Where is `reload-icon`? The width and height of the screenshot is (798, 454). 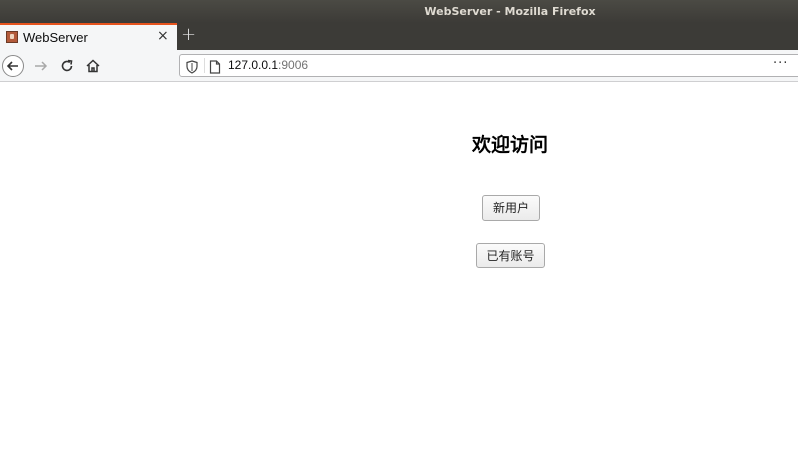 reload-icon is located at coordinates (67, 66).